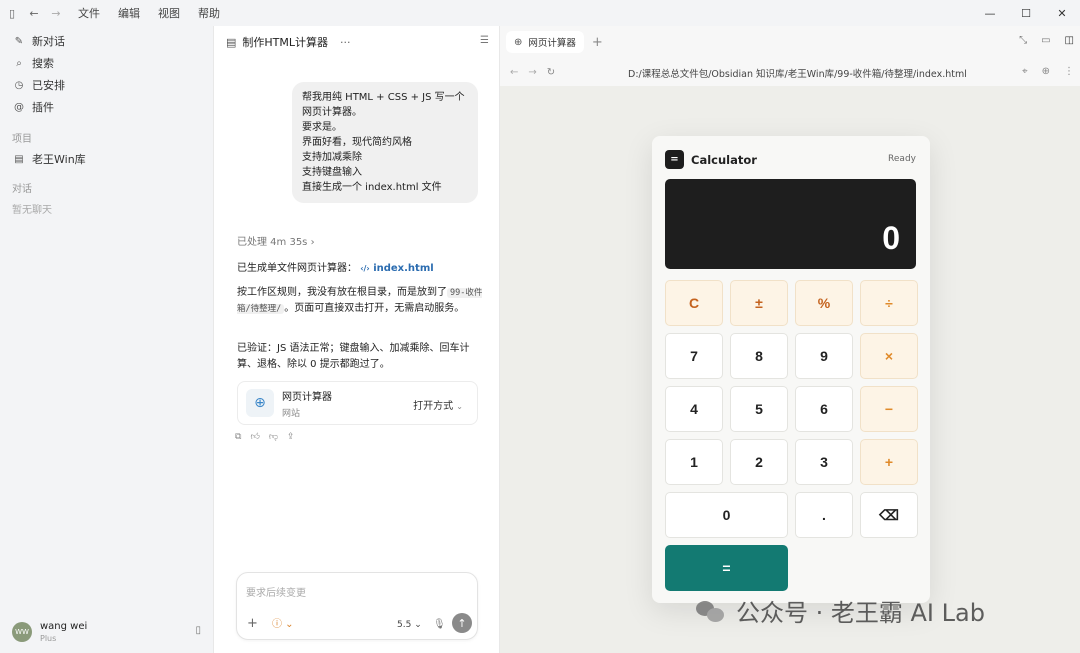 Image resolution: width=1080 pixels, height=653 pixels. What do you see at coordinates (824, 356) in the screenshot?
I see `digit-9-button: 9` at bounding box center [824, 356].